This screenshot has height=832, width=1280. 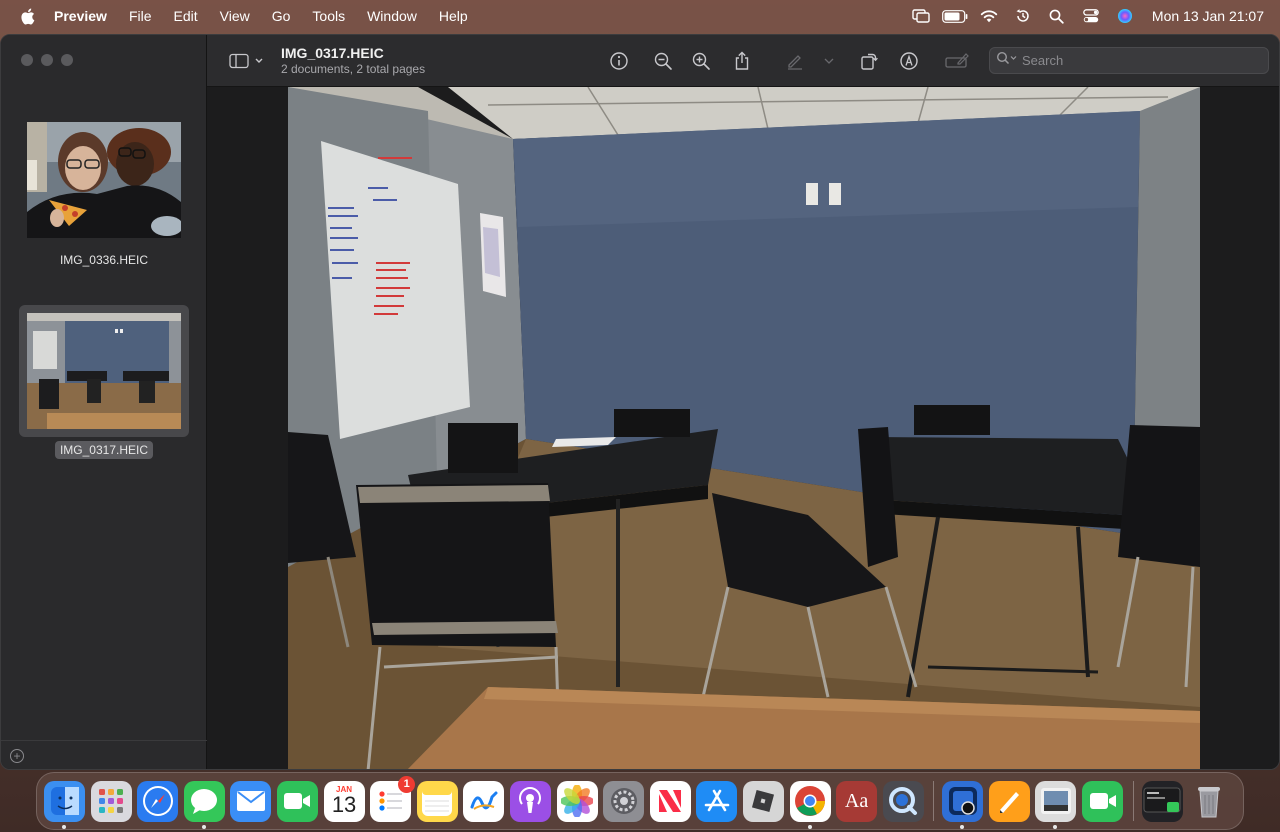 I want to click on control-center-icon, so click(x=1091, y=16).